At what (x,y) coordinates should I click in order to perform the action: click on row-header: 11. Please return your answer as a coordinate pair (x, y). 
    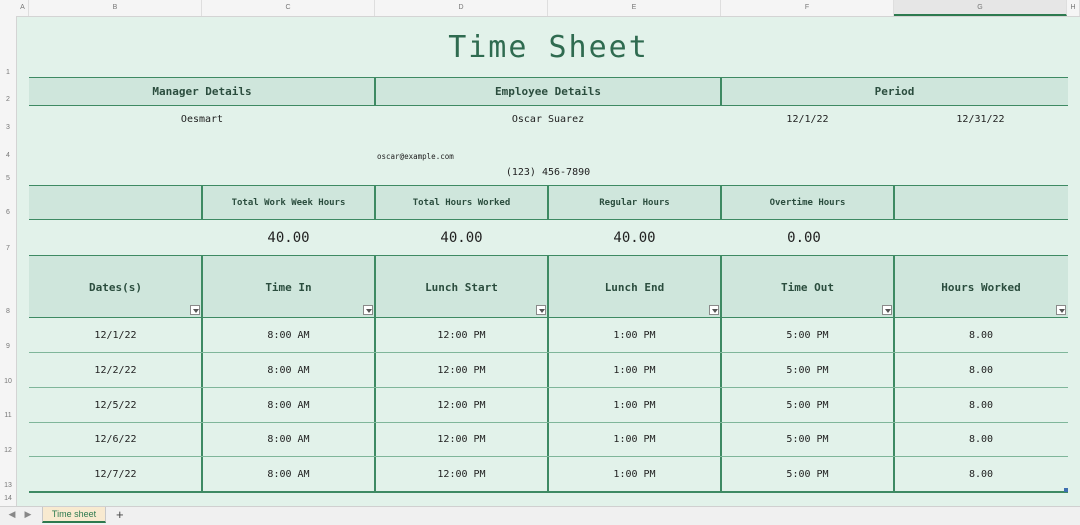
    Looking at the image, I should click on (8, 415).